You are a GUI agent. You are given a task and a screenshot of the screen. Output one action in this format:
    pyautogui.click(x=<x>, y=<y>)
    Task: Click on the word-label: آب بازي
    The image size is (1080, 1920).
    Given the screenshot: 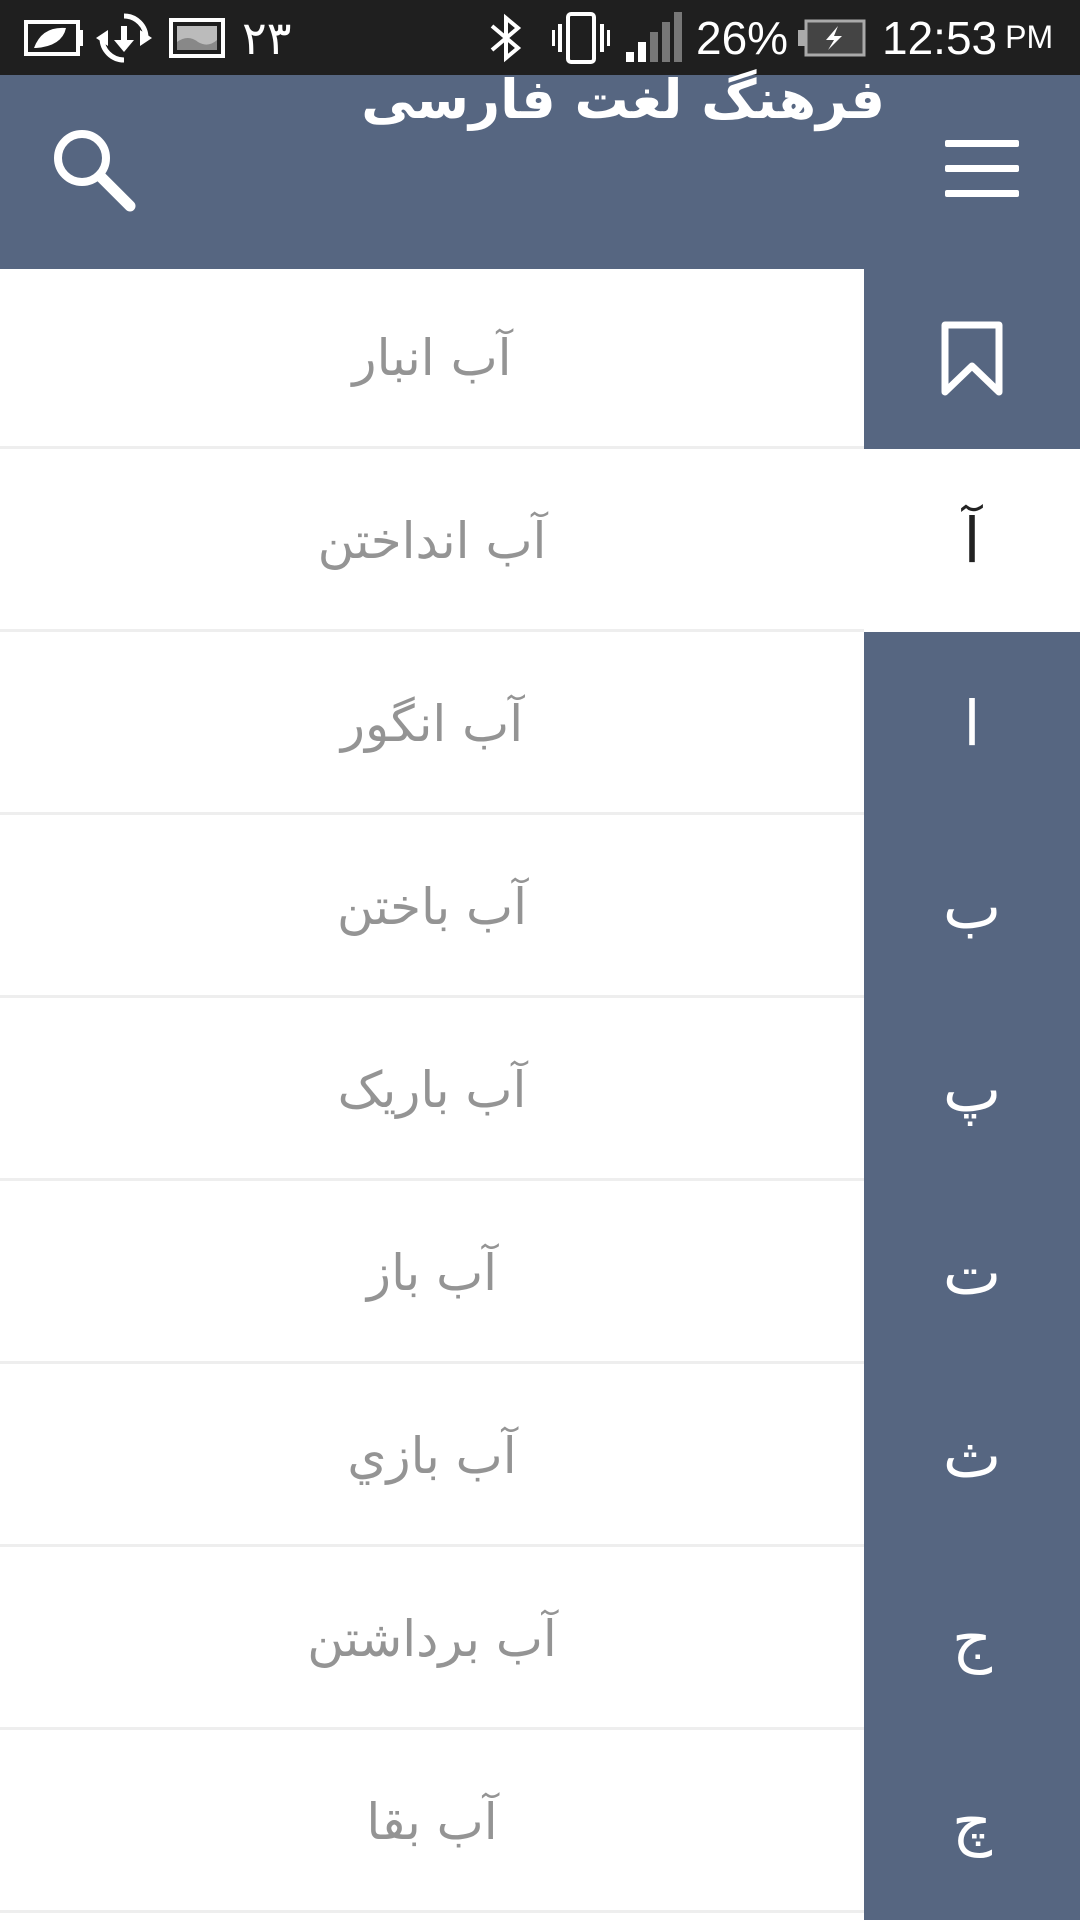 What is the action you would take?
    pyautogui.click(x=432, y=1455)
    